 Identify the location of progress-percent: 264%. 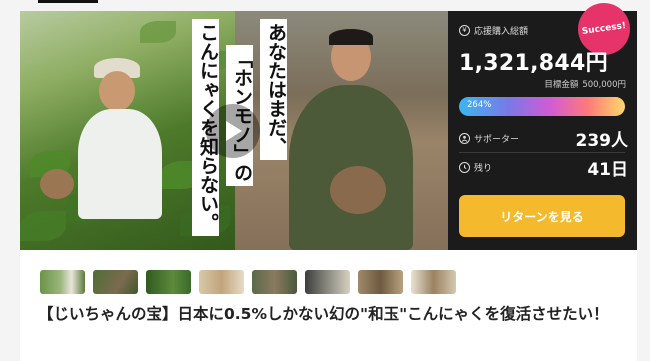
(479, 105).